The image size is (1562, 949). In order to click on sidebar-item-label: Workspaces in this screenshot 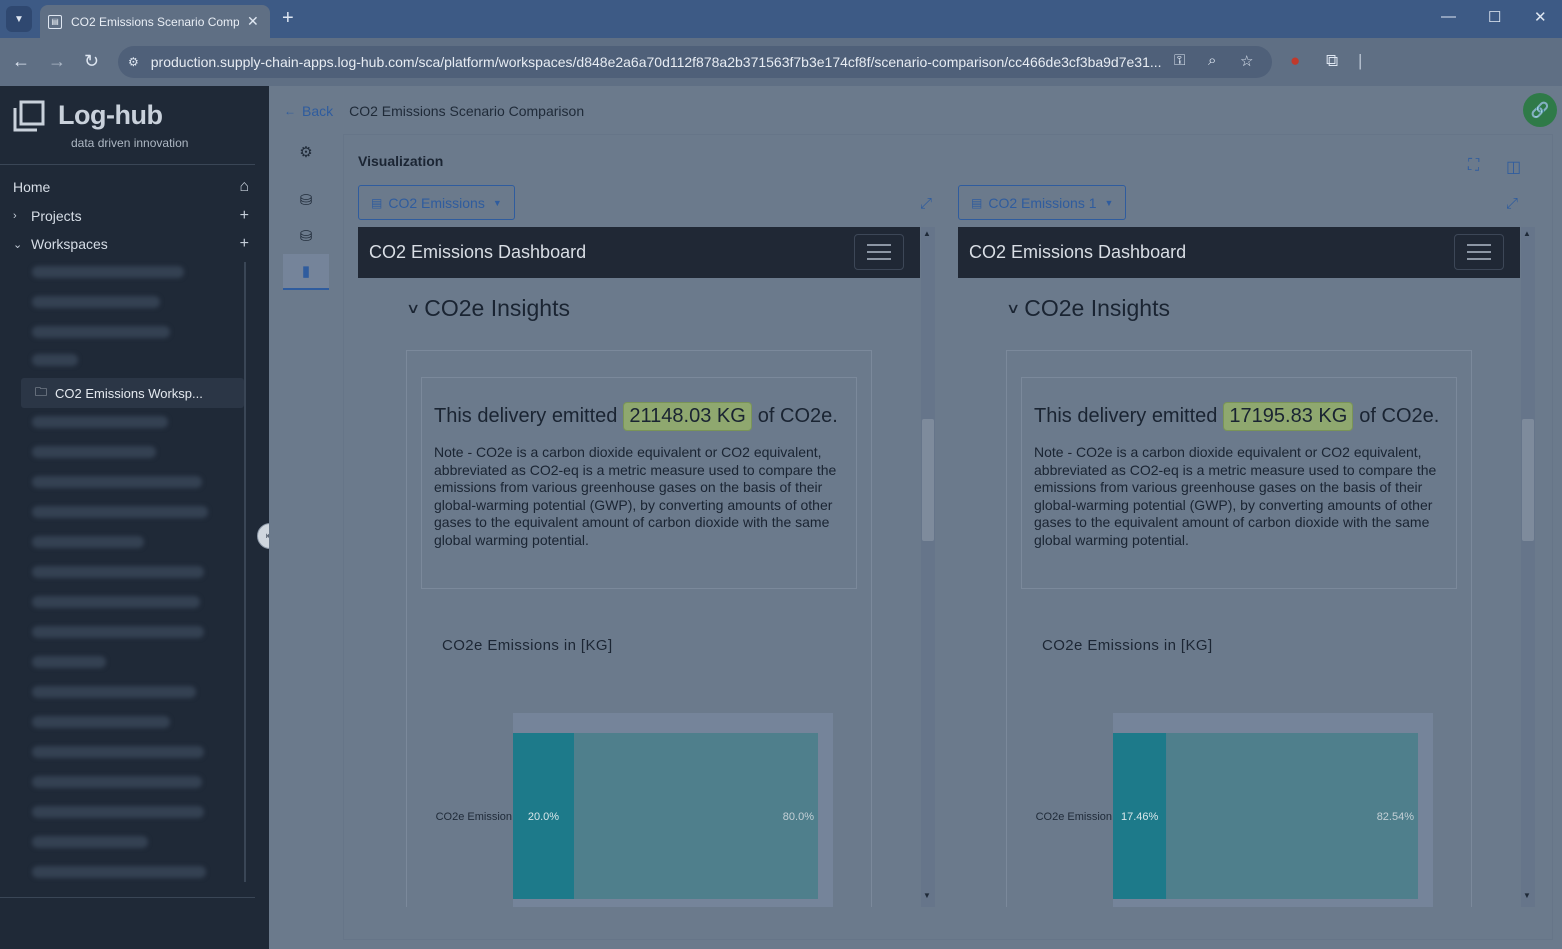, I will do `click(69, 244)`.